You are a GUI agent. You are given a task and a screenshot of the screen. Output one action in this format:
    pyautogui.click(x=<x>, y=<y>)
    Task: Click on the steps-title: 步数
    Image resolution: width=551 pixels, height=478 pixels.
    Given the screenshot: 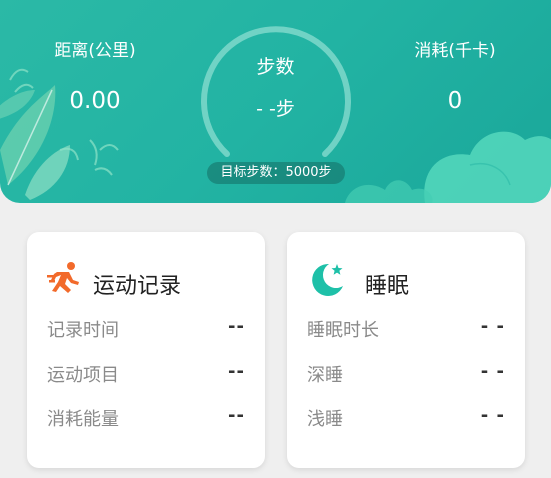 What is the action you would take?
    pyautogui.click(x=275, y=67)
    